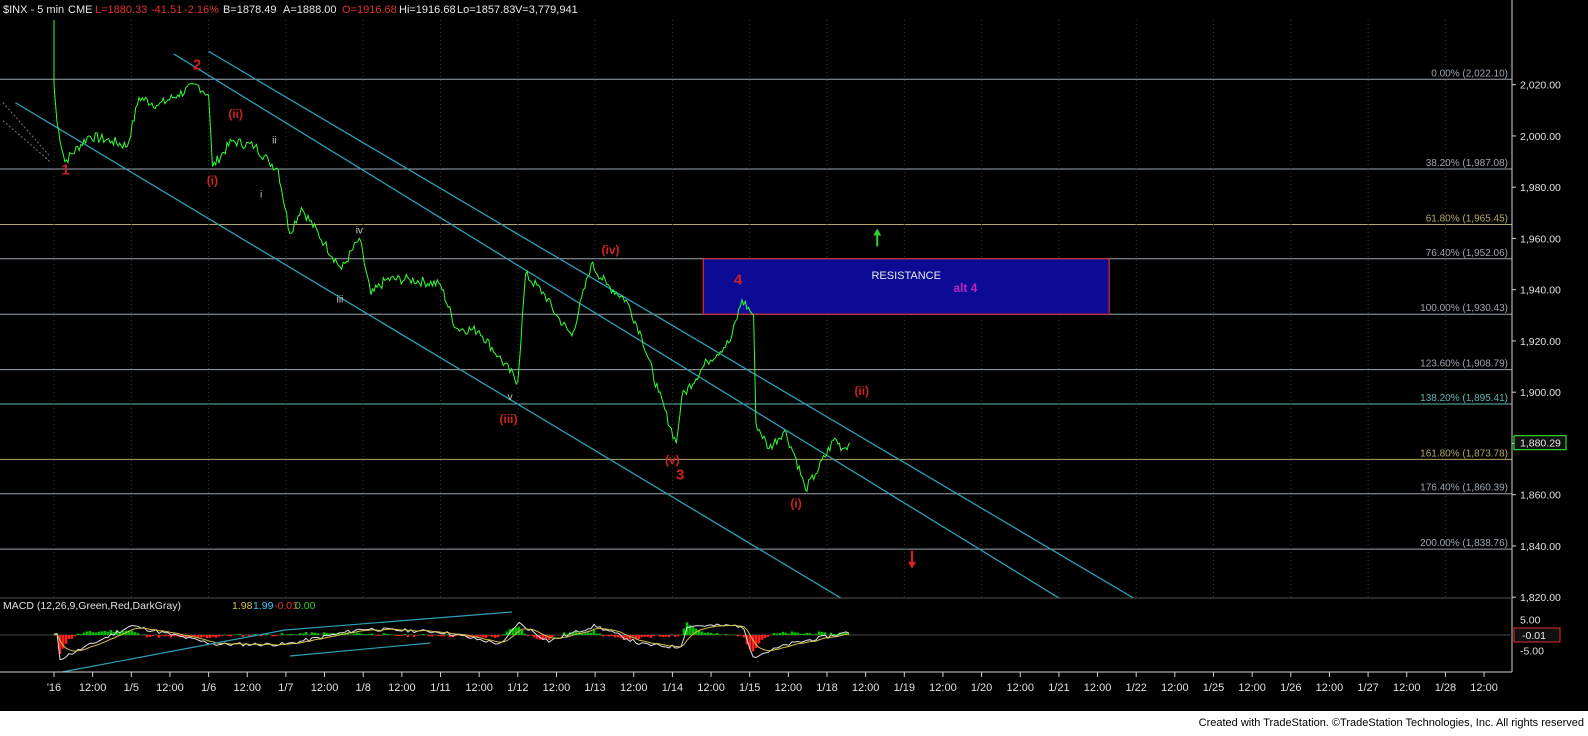 This screenshot has width=1588, height=736. Describe the element at coordinates (1484, 688) in the screenshot. I see `x-tick-label-37: 12:00` at that location.